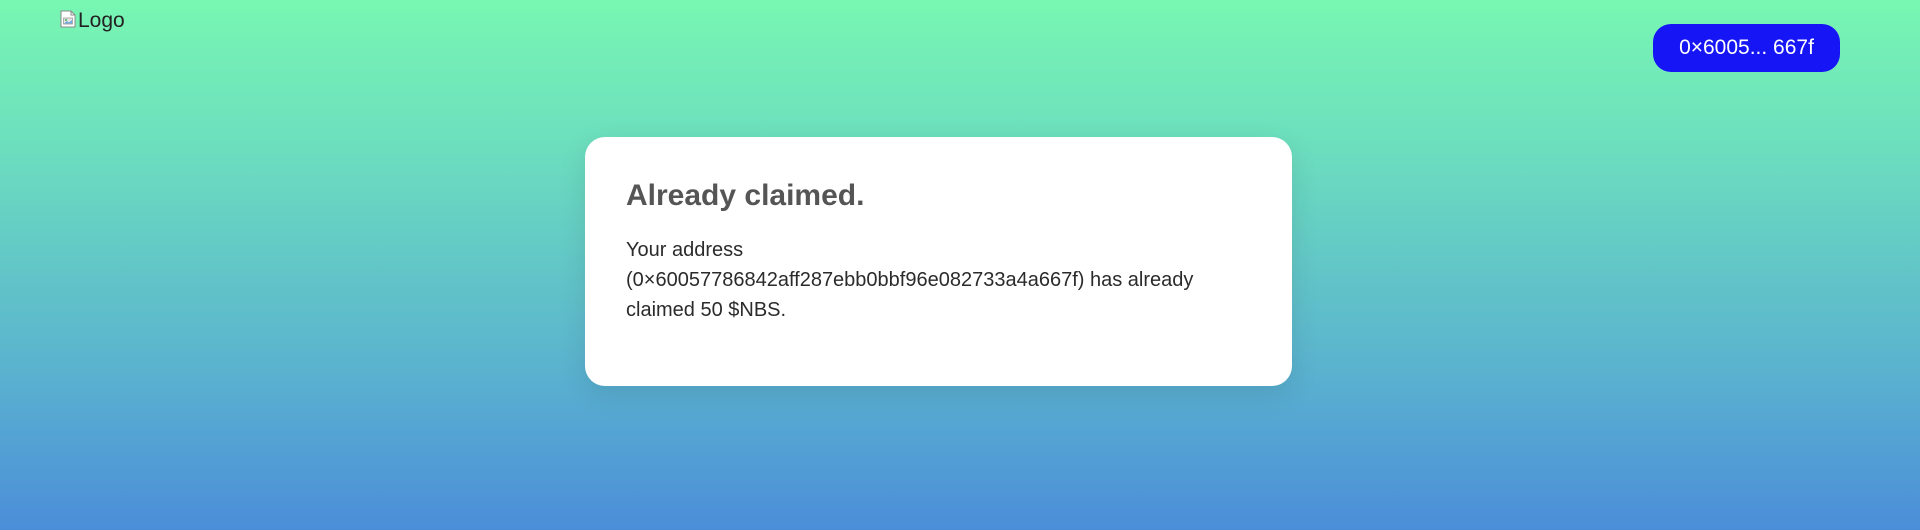  I want to click on wallet-address-button: 0×6005... 667f, so click(1746, 48).